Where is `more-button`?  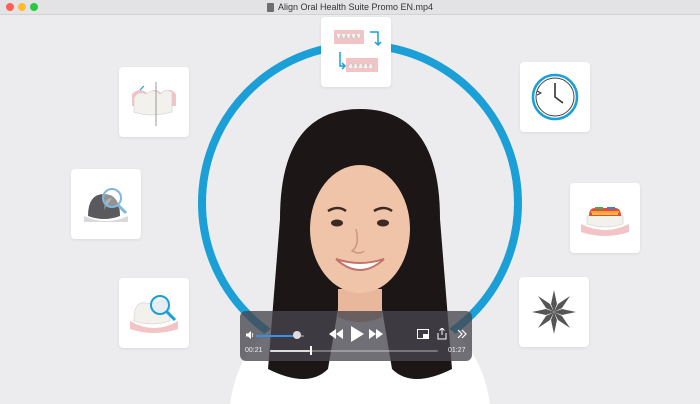 more-button is located at coordinates (462, 334).